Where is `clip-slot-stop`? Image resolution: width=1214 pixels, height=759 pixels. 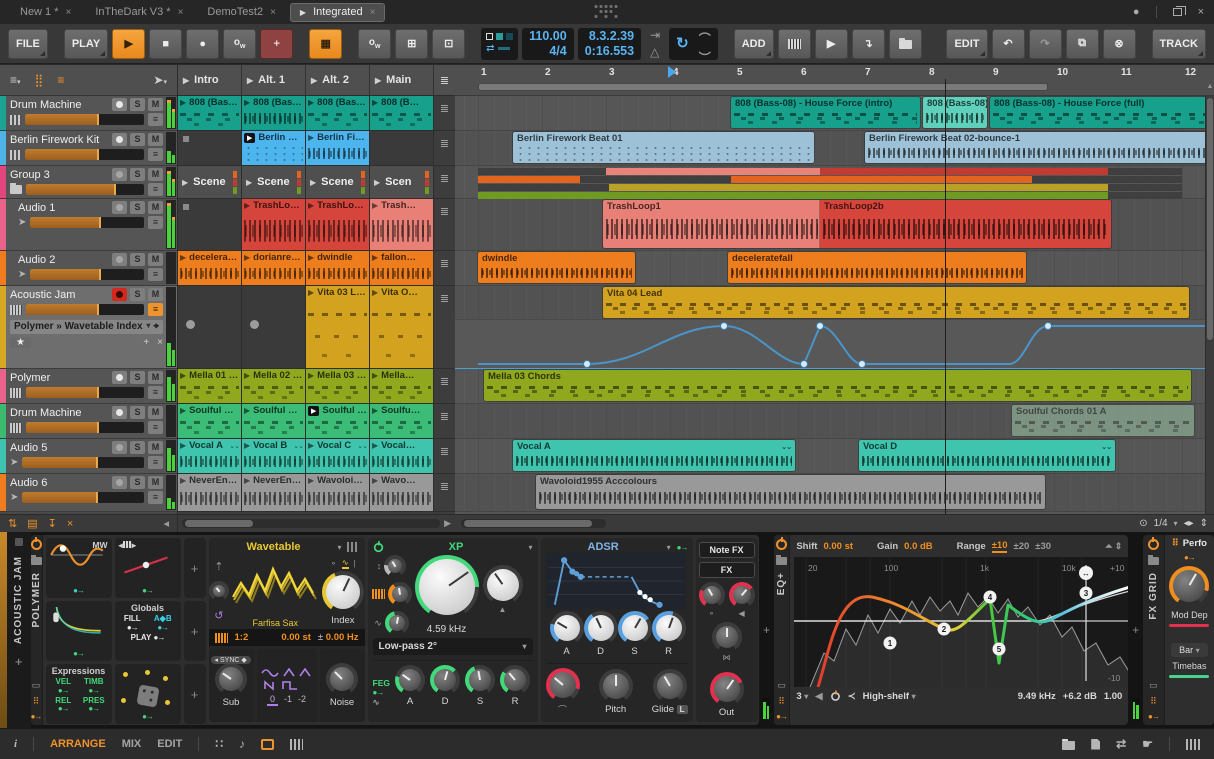
clip-slot-stop is located at coordinates (210, 224).